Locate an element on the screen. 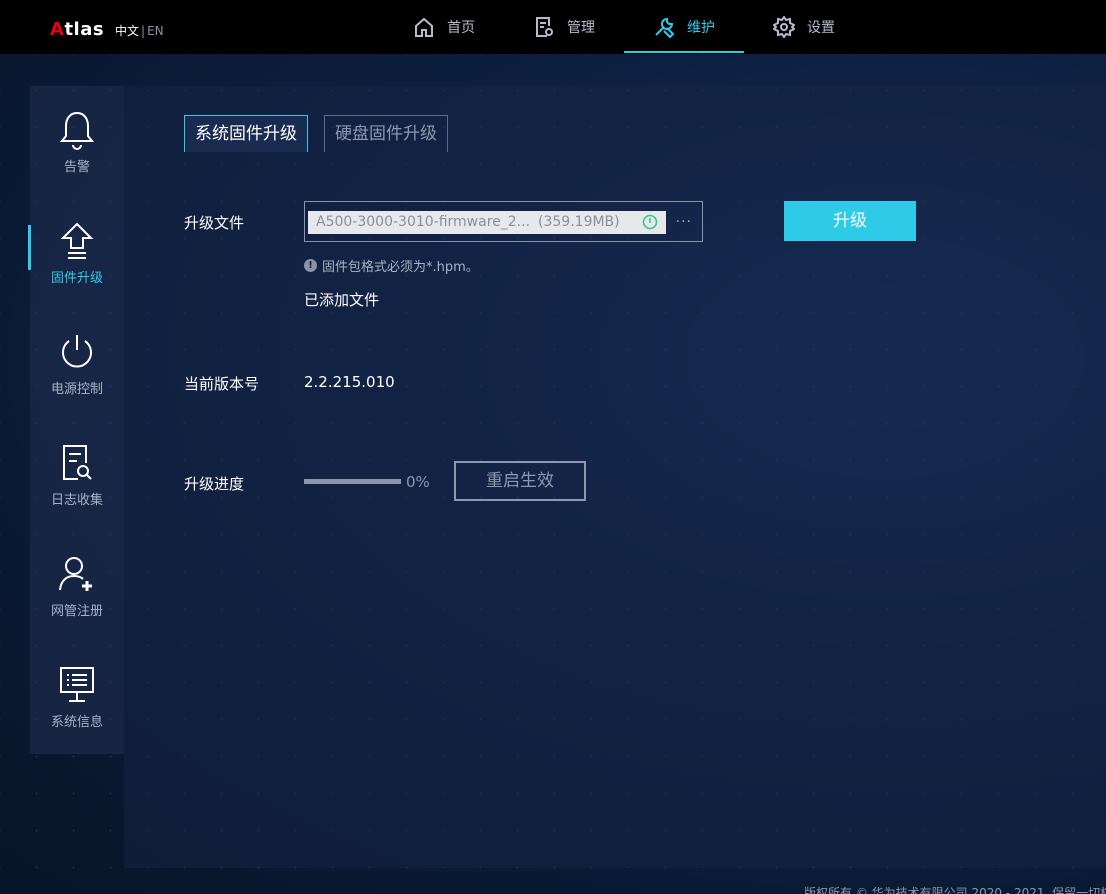  home-icon is located at coordinates (424, 27).